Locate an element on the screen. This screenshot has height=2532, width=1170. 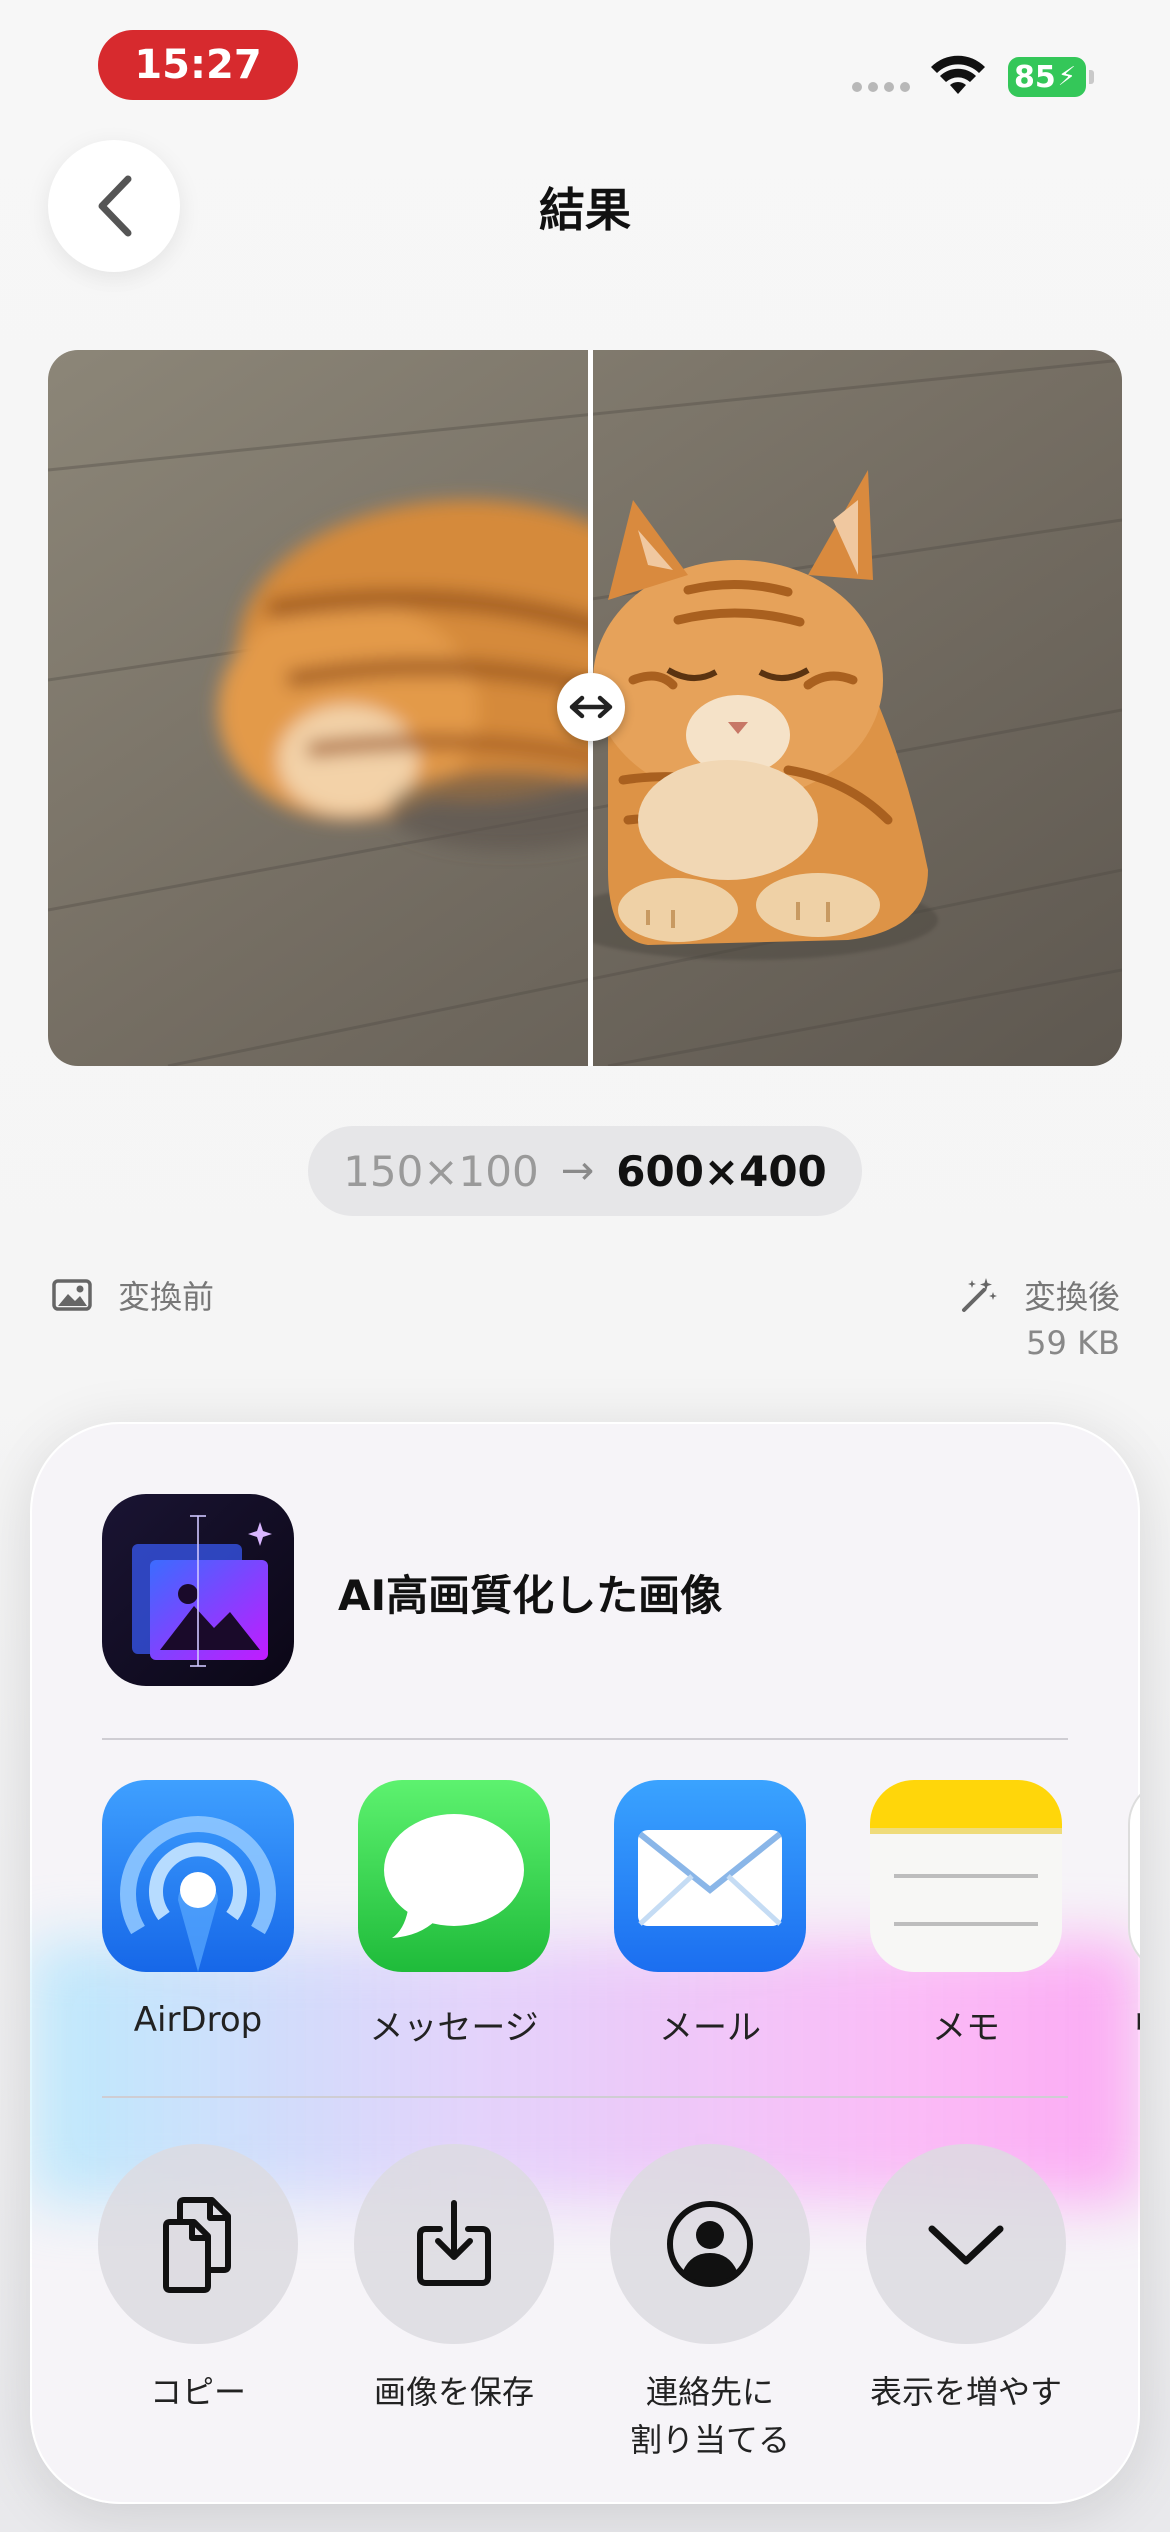
before-label: 変換前 is located at coordinates (133, 1295).